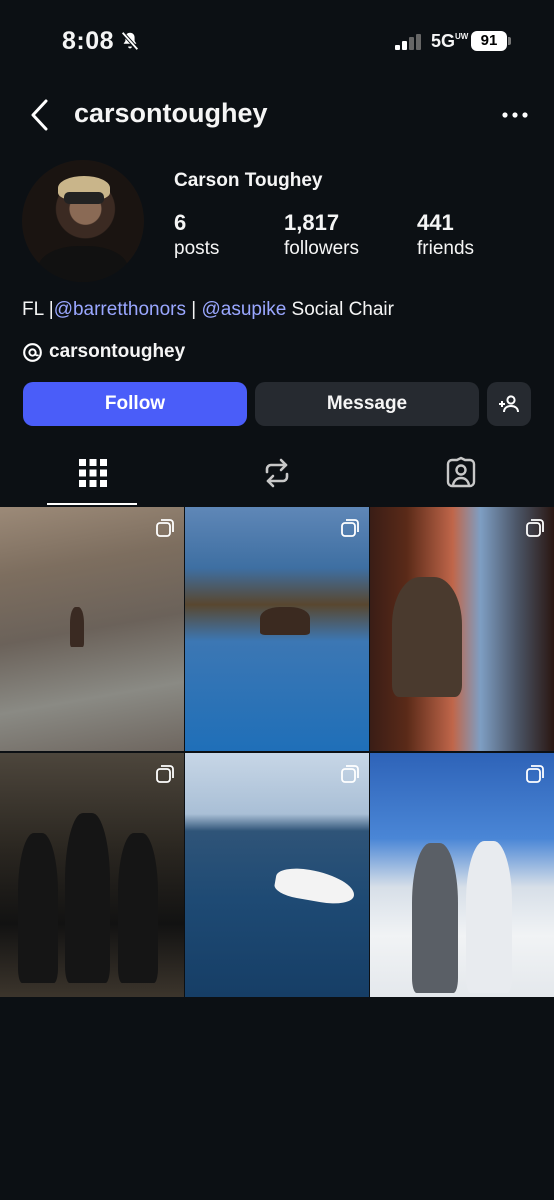 Image resolution: width=554 pixels, height=1200 pixels. Describe the element at coordinates (197, 248) in the screenshot. I see `stat-posts-label: posts` at that location.